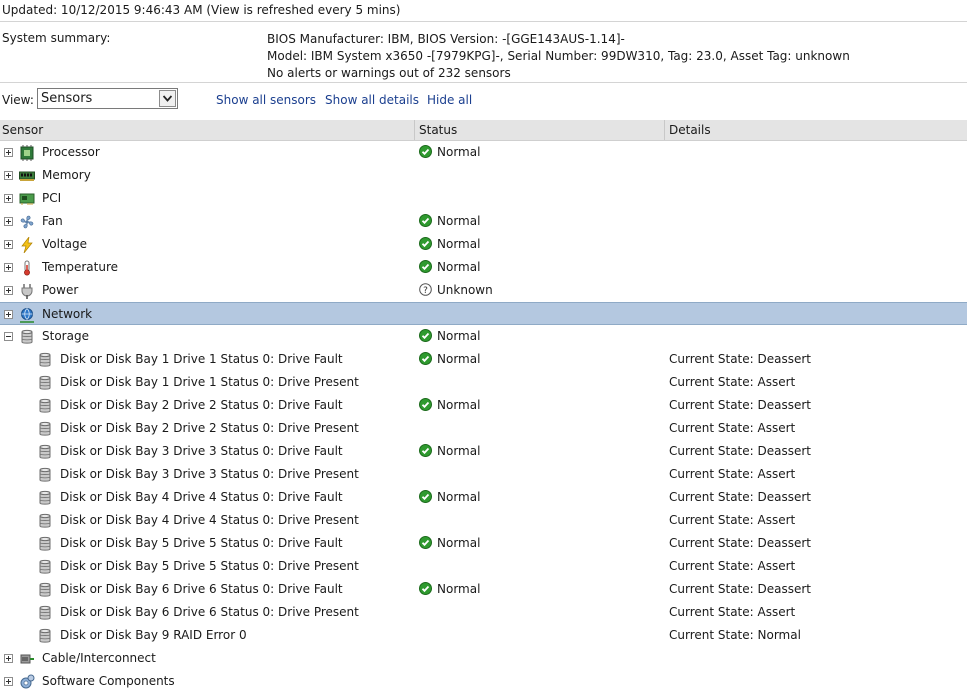  I want to click on sensor-group-row: Cable/Interconnect, so click(483, 658).